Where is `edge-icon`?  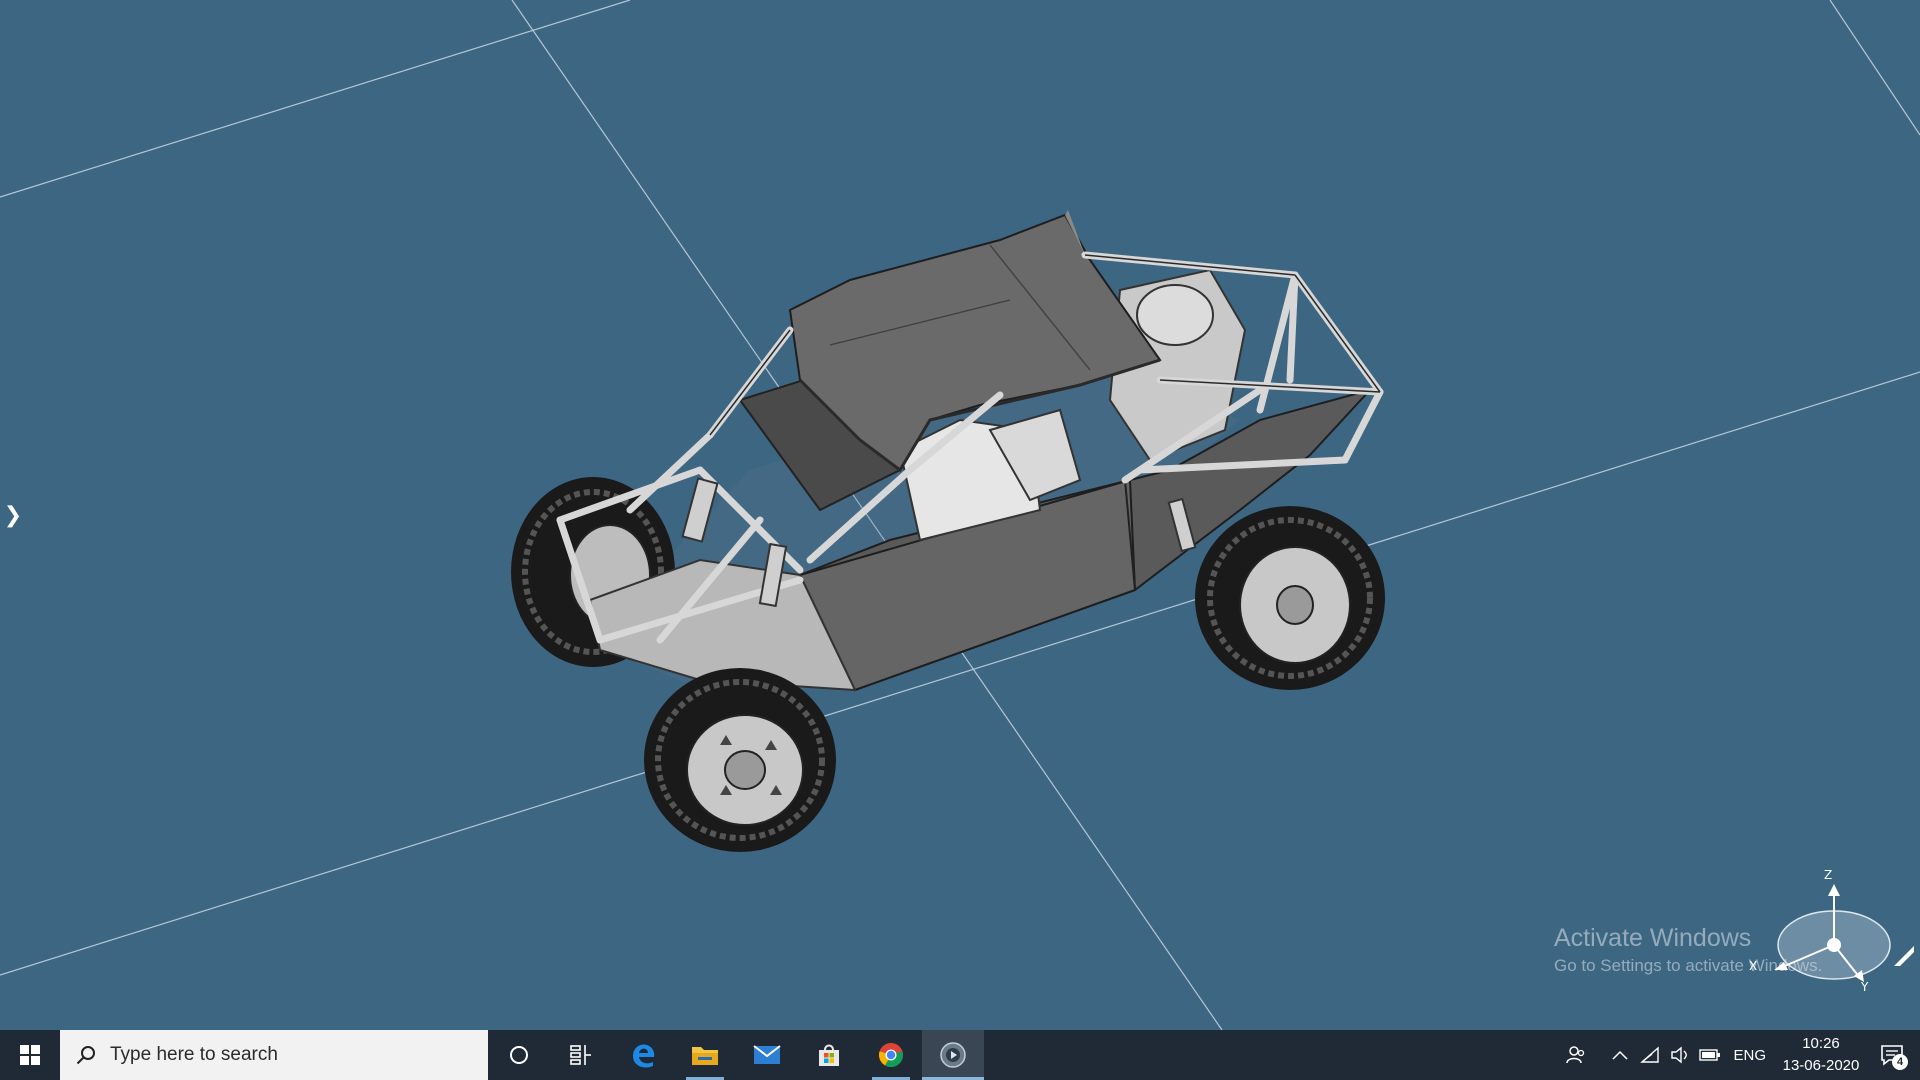 edge-icon is located at coordinates (644, 1056).